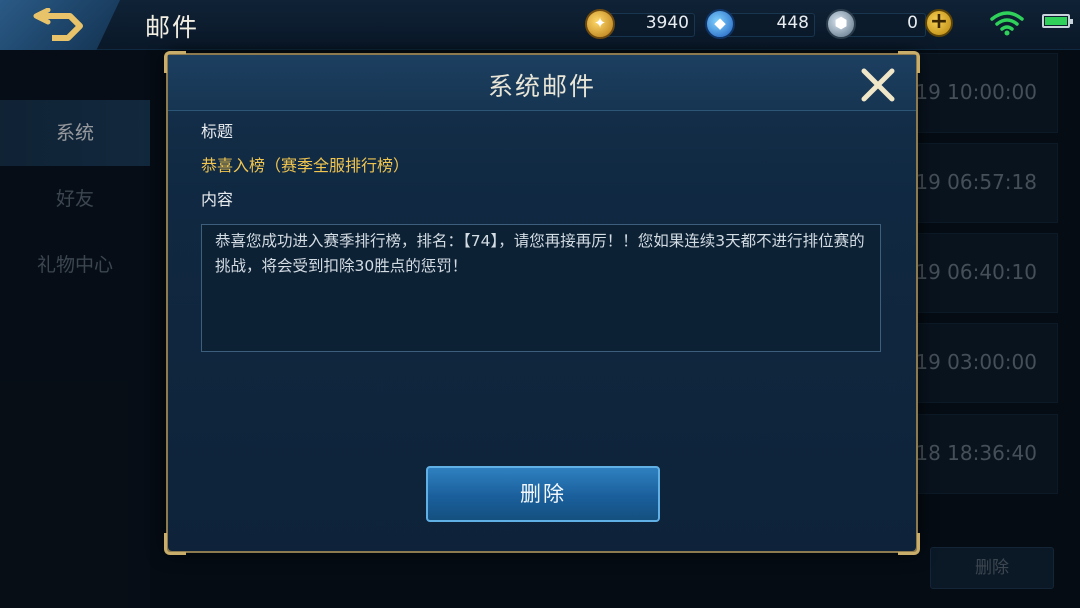  I want to click on content-label: 内容, so click(217, 199).